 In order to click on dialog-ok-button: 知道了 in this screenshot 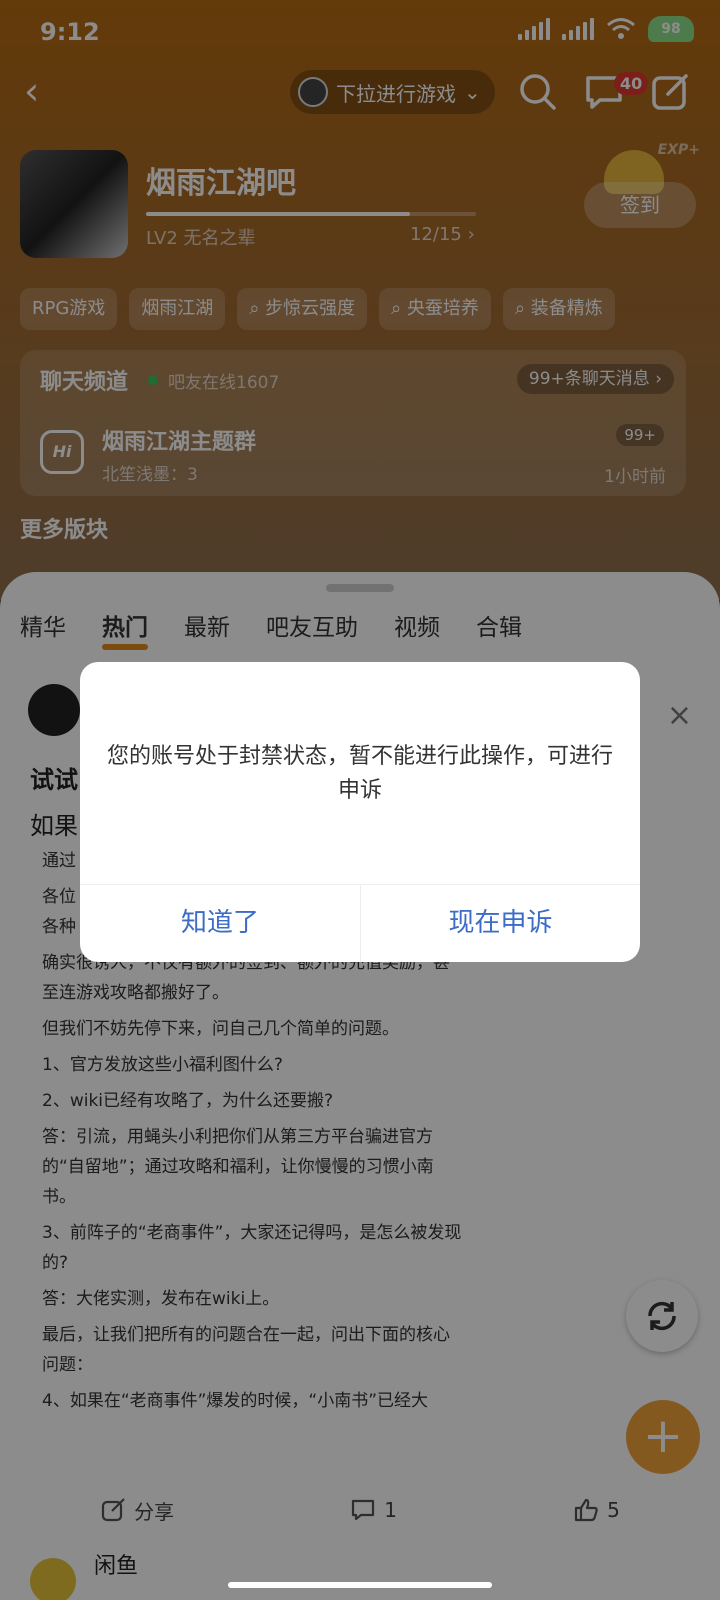, I will do `click(220, 923)`.